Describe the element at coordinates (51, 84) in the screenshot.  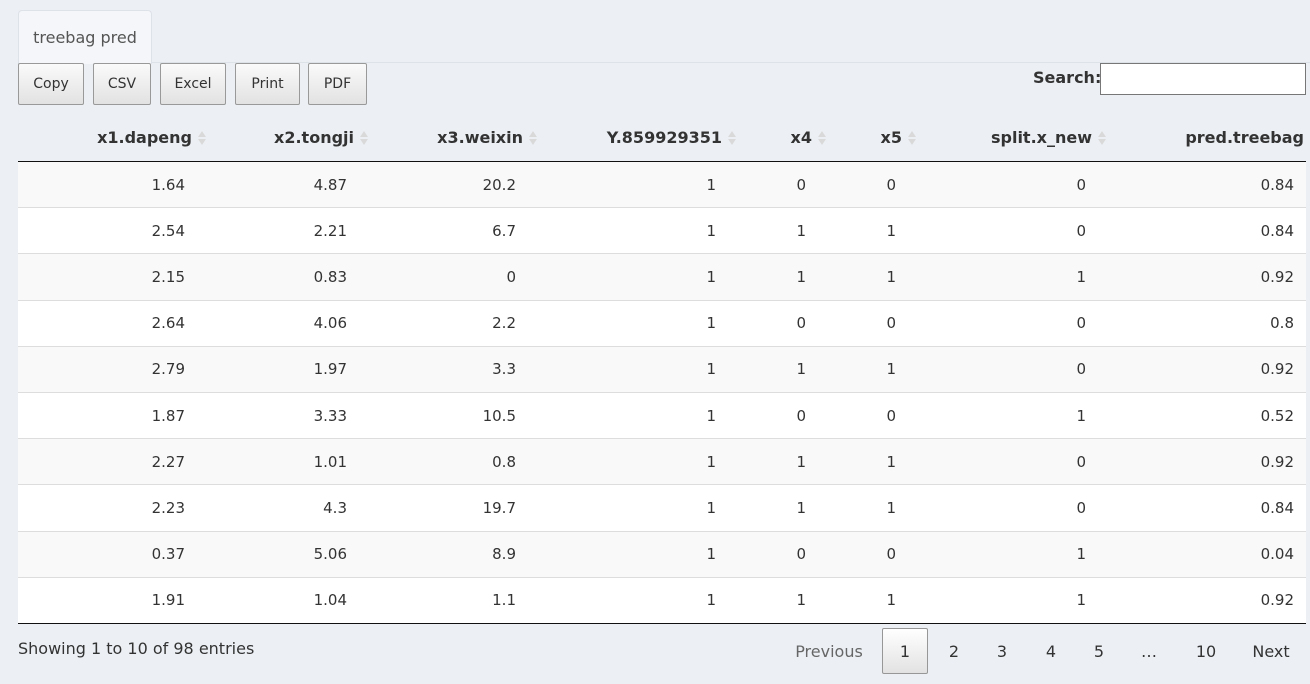
I see `copy-button: Copy` at that location.